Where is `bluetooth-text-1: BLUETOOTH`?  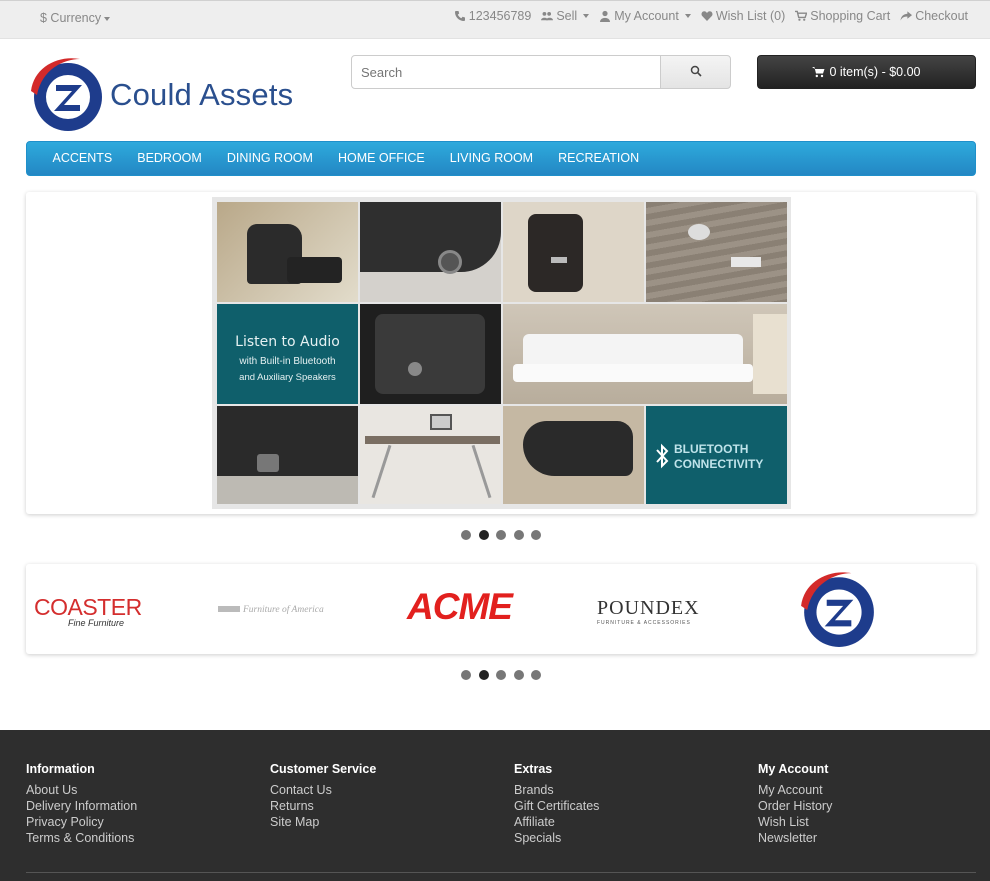
bluetooth-text-1: BLUETOOTH is located at coordinates (711, 449).